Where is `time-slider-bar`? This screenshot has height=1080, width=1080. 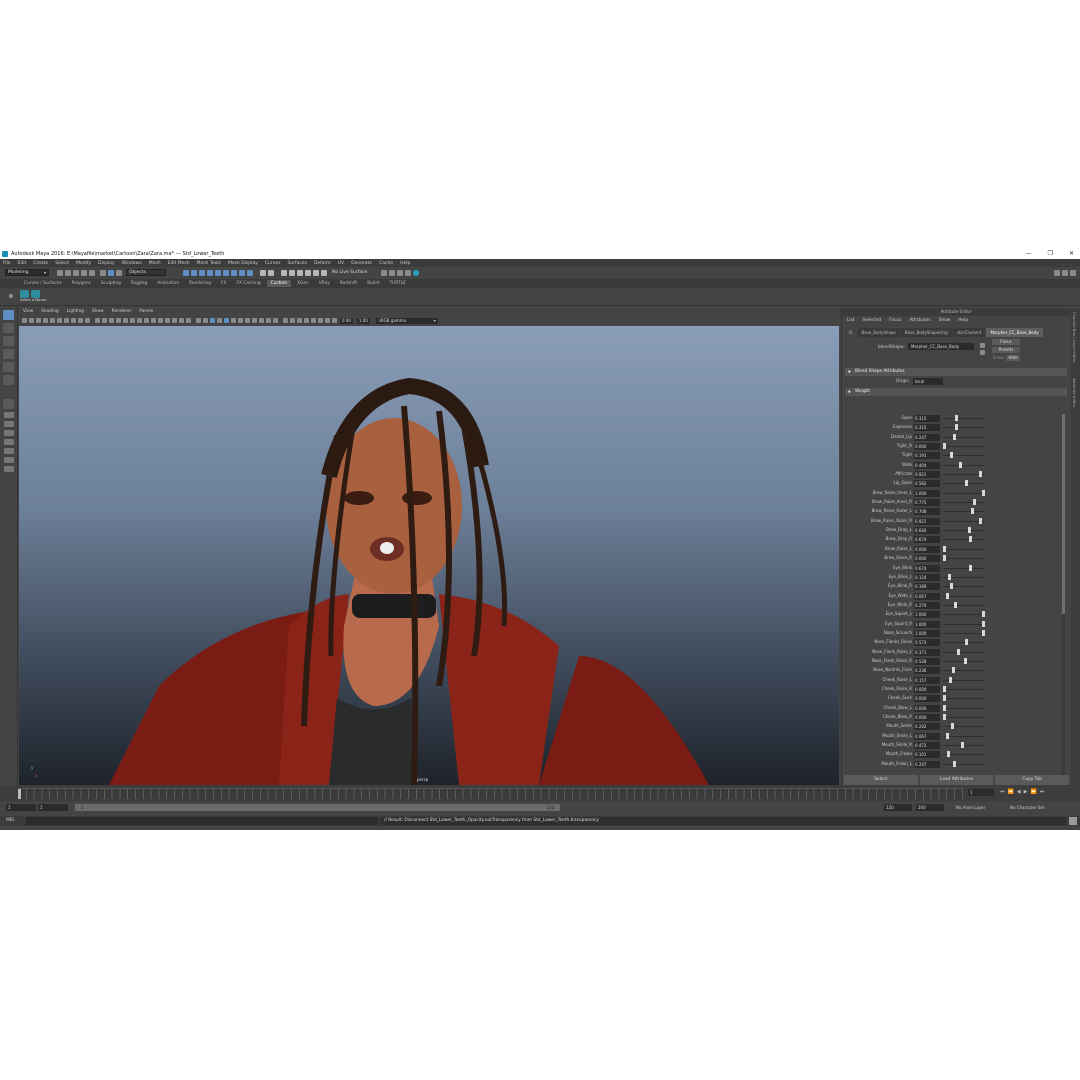 time-slider-bar is located at coordinates (490, 793).